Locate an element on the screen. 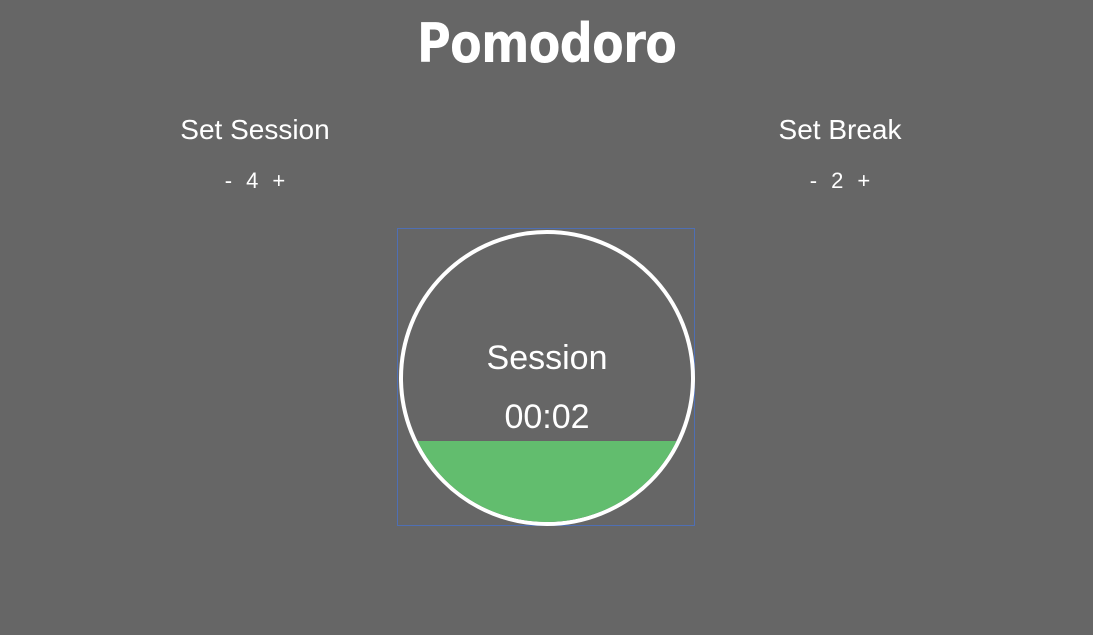 The width and height of the screenshot is (1093, 635). break-setter-label: Set Break is located at coordinates (840, 129).